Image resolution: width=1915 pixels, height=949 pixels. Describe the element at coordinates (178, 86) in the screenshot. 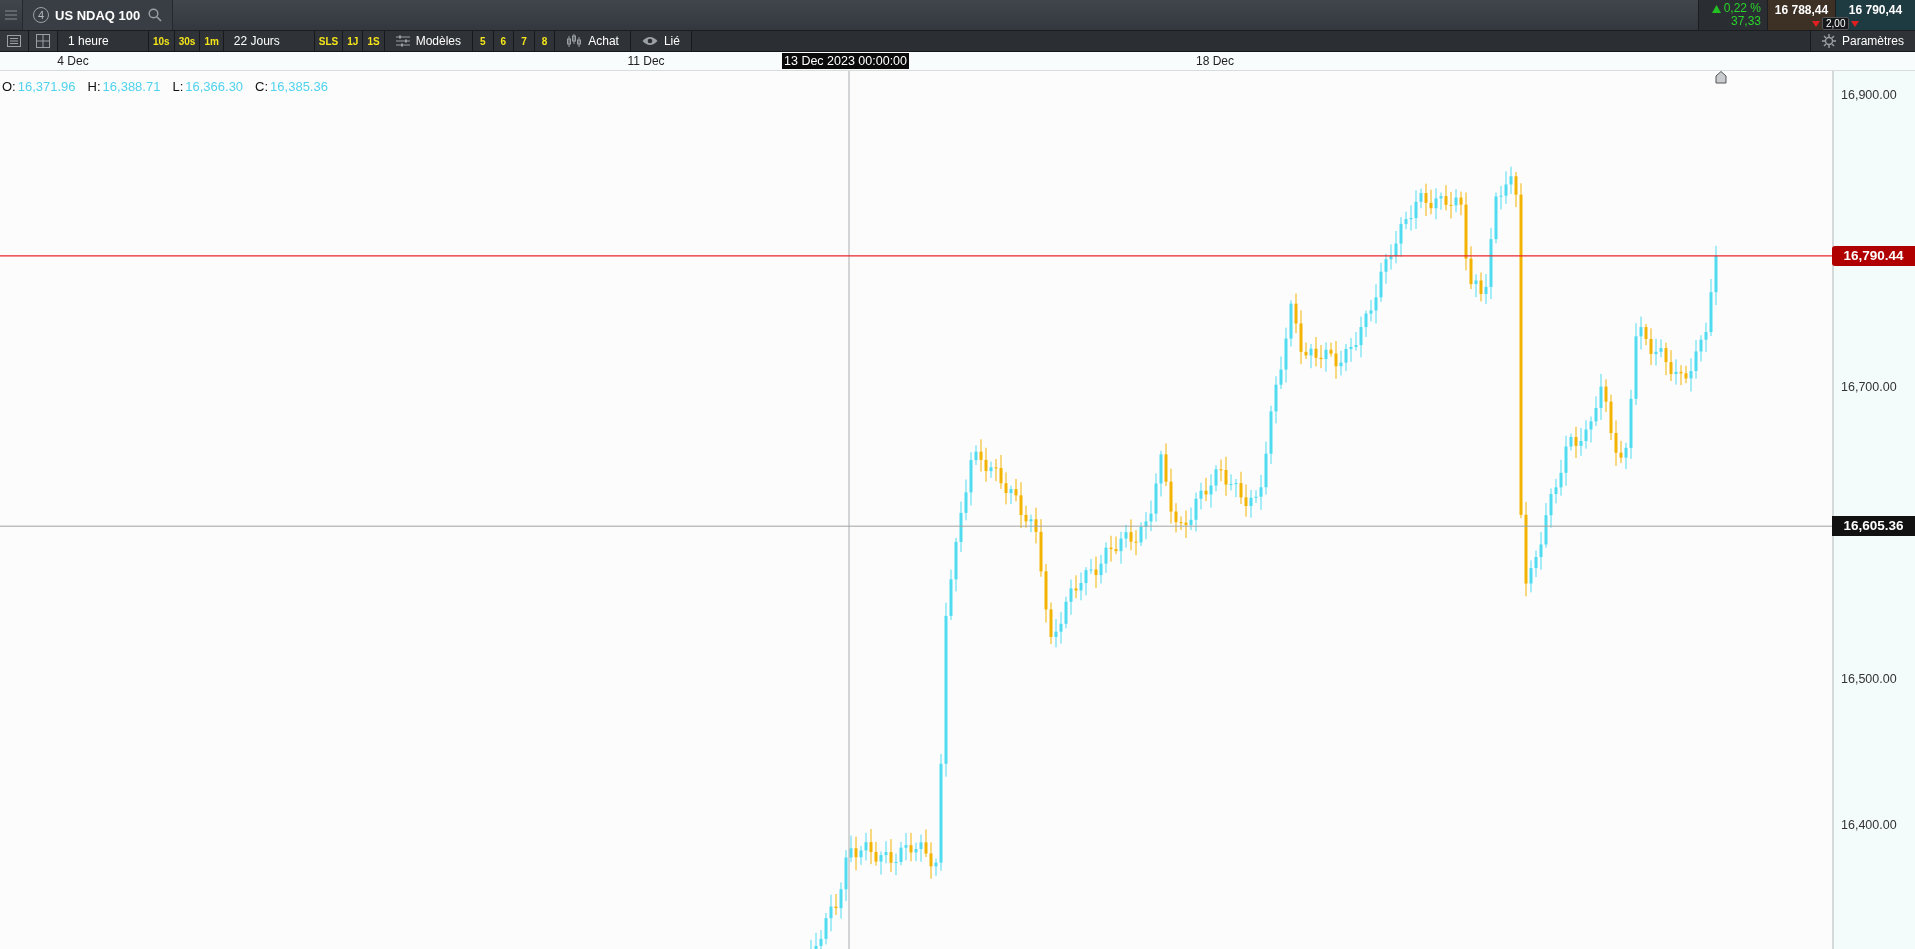

I see `ohlc-label: L:` at that location.